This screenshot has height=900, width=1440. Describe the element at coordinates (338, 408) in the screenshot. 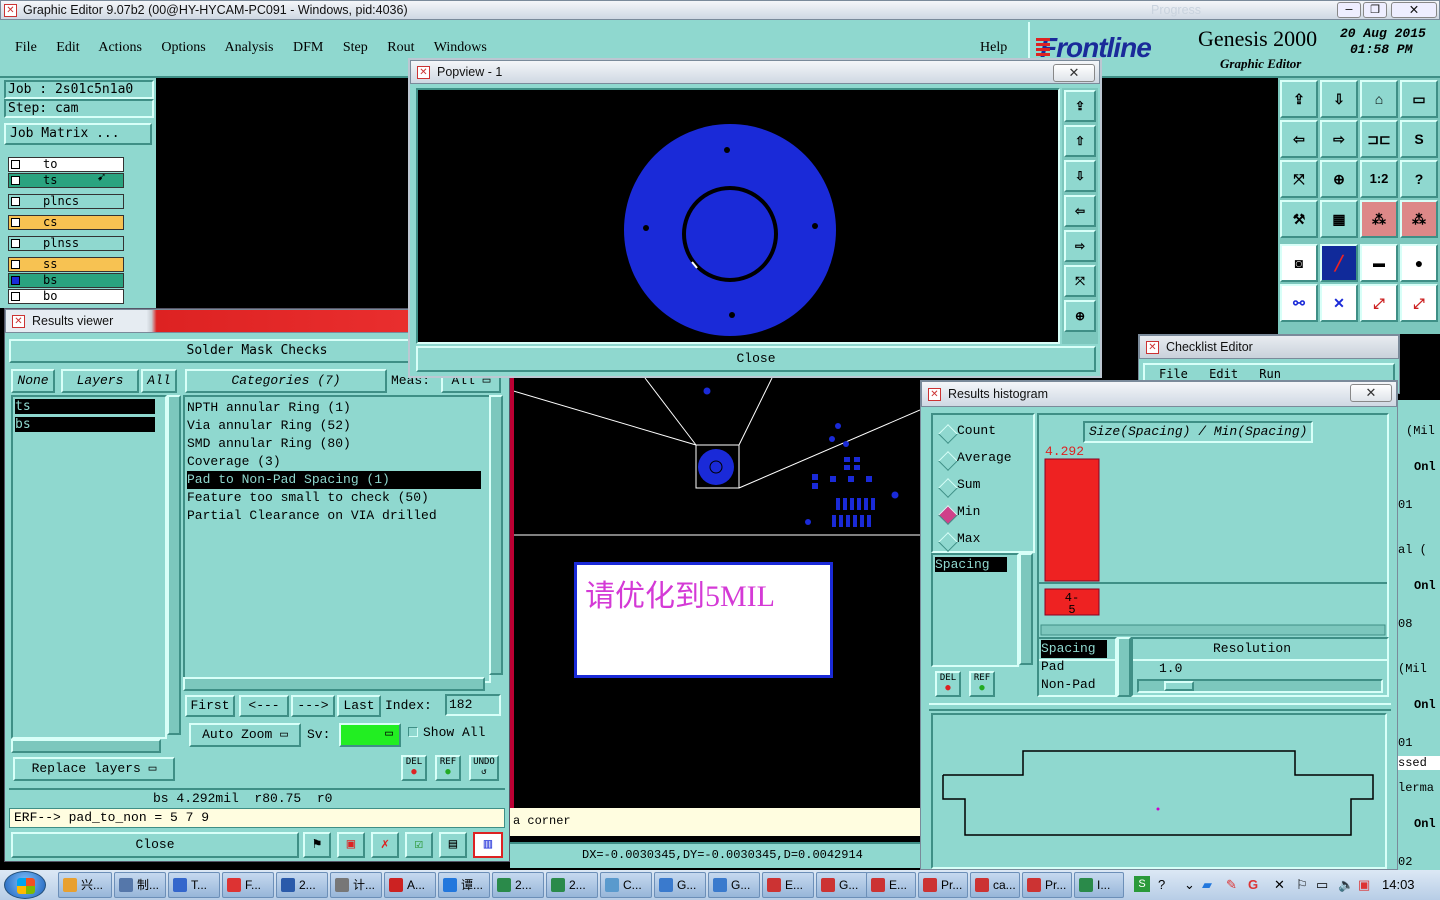

I see `category-item: NPTH annular Ring (1)` at that location.